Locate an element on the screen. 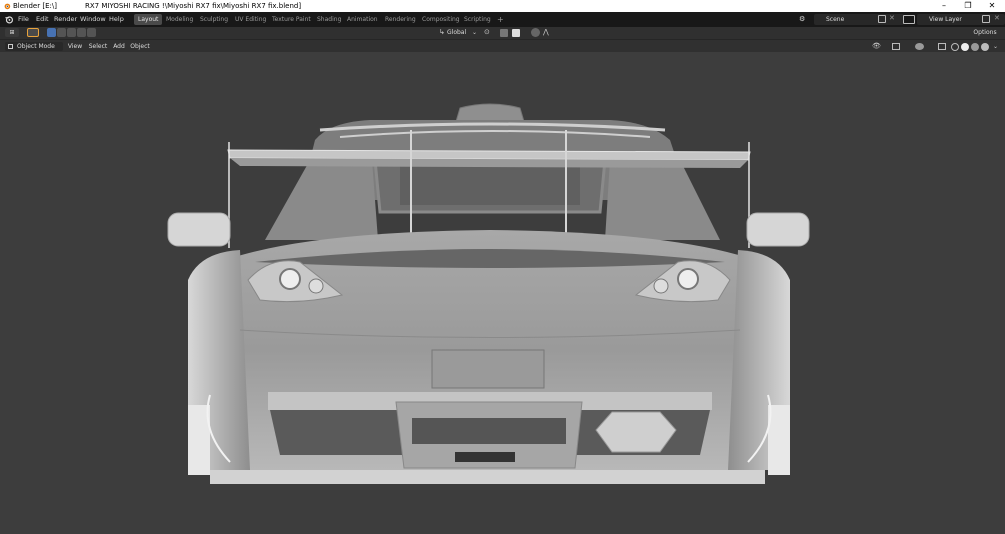 The height and width of the screenshot is (534, 1005). tab-compositing: Compositing is located at coordinates (441, 19).